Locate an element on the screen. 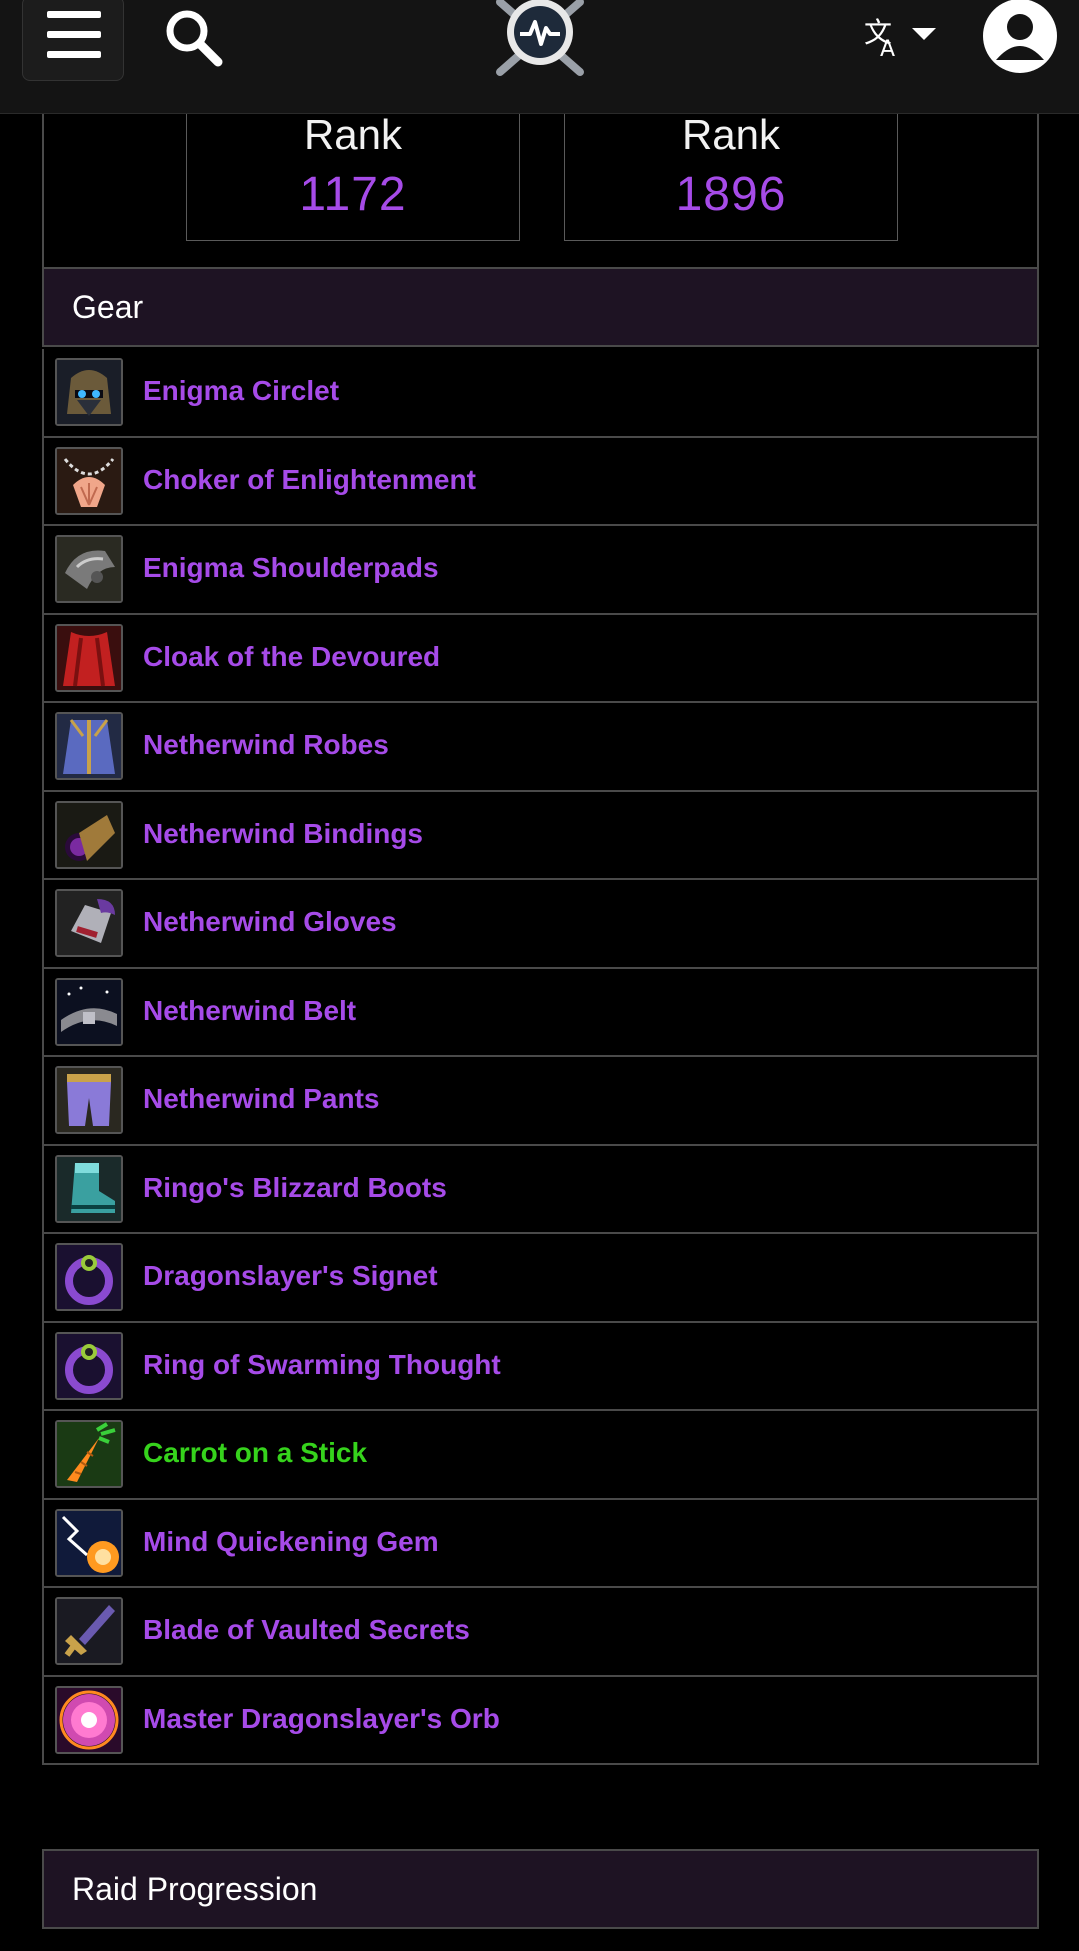 The width and height of the screenshot is (1079, 1951). robe-icon is located at coordinates (89, 746).